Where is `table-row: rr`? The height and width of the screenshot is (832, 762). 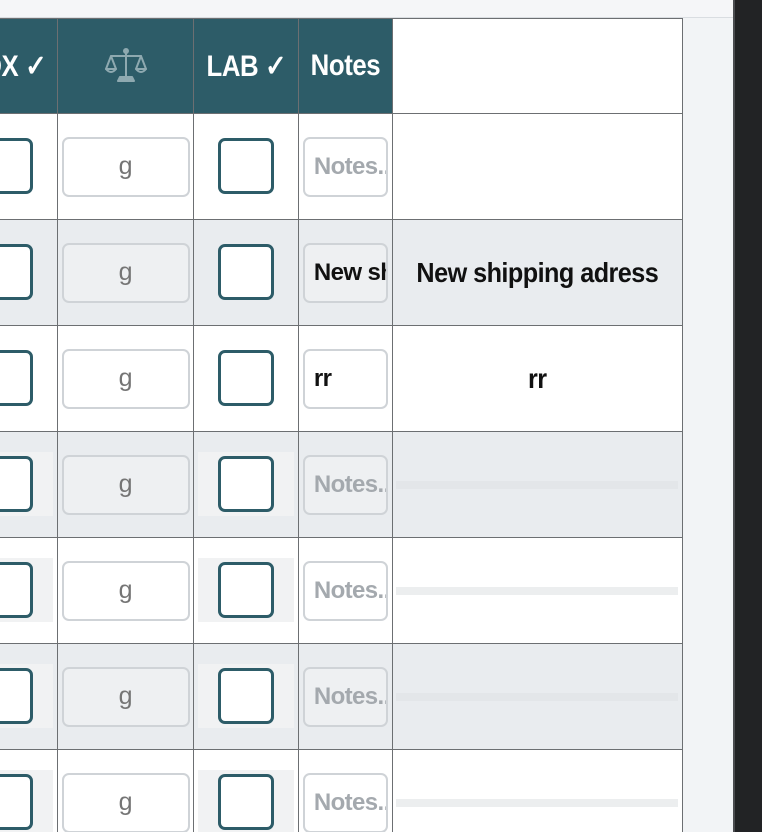
table-row: rr is located at coordinates (342, 378).